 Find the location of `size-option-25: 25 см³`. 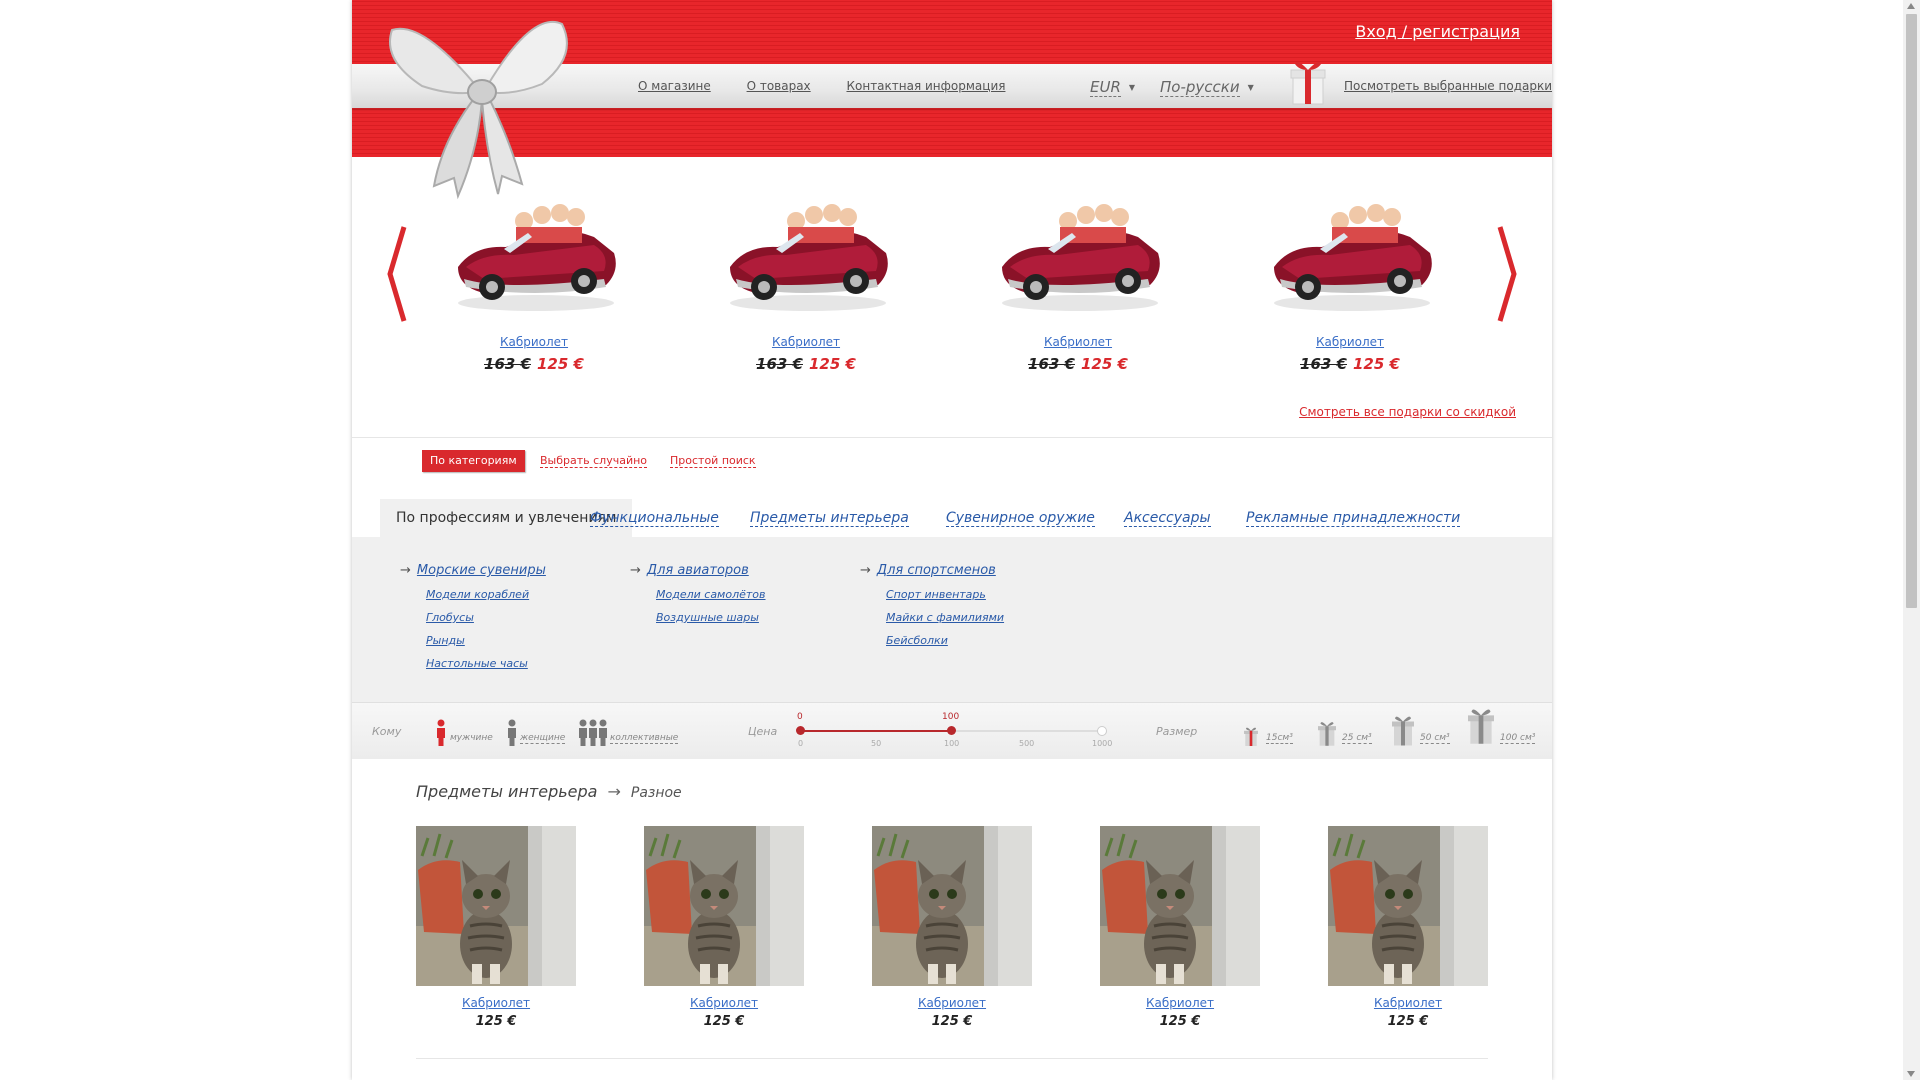

size-option-25: 25 см³ is located at coordinates (1357, 738).